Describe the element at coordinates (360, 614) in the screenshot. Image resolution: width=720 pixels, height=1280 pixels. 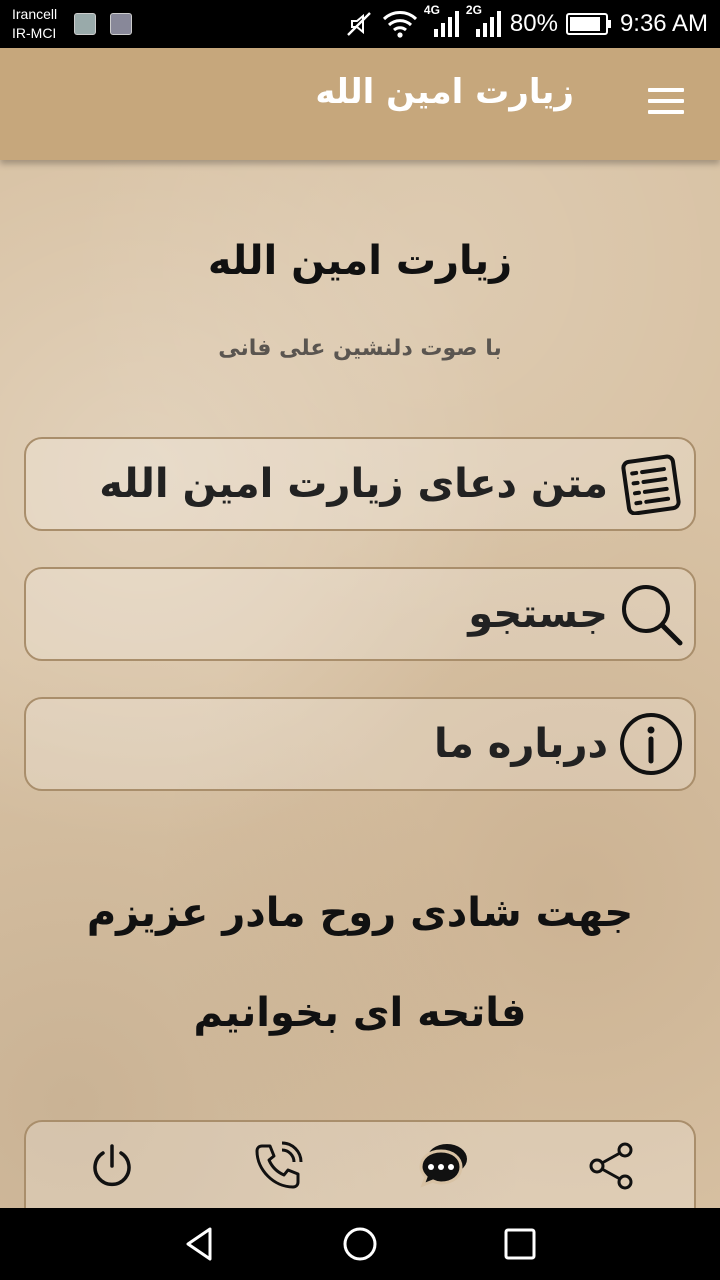
I see `menu-item-search: جستجو` at that location.